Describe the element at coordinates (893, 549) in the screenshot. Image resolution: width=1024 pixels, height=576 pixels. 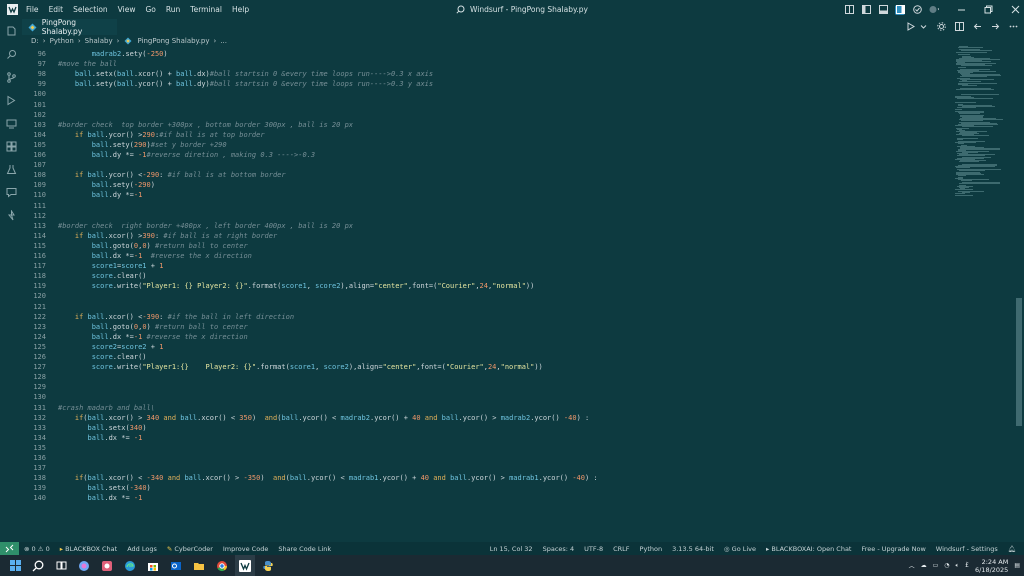
I see `upgrade-item: Free - Upgrade Now` at that location.